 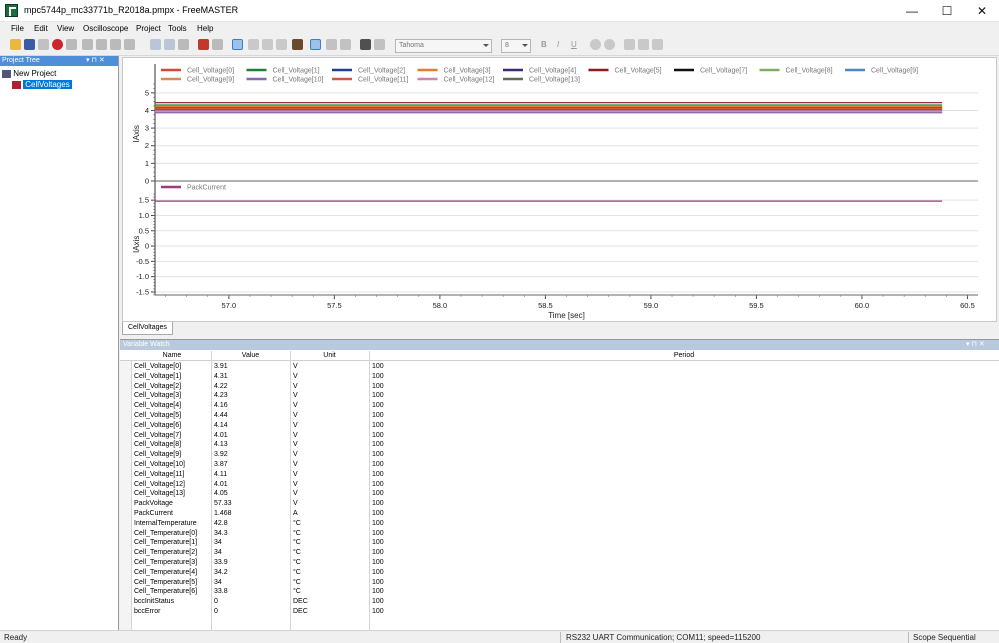 What do you see at coordinates (129, 44) in the screenshot?
I see `delete-icon` at bounding box center [129, 44].